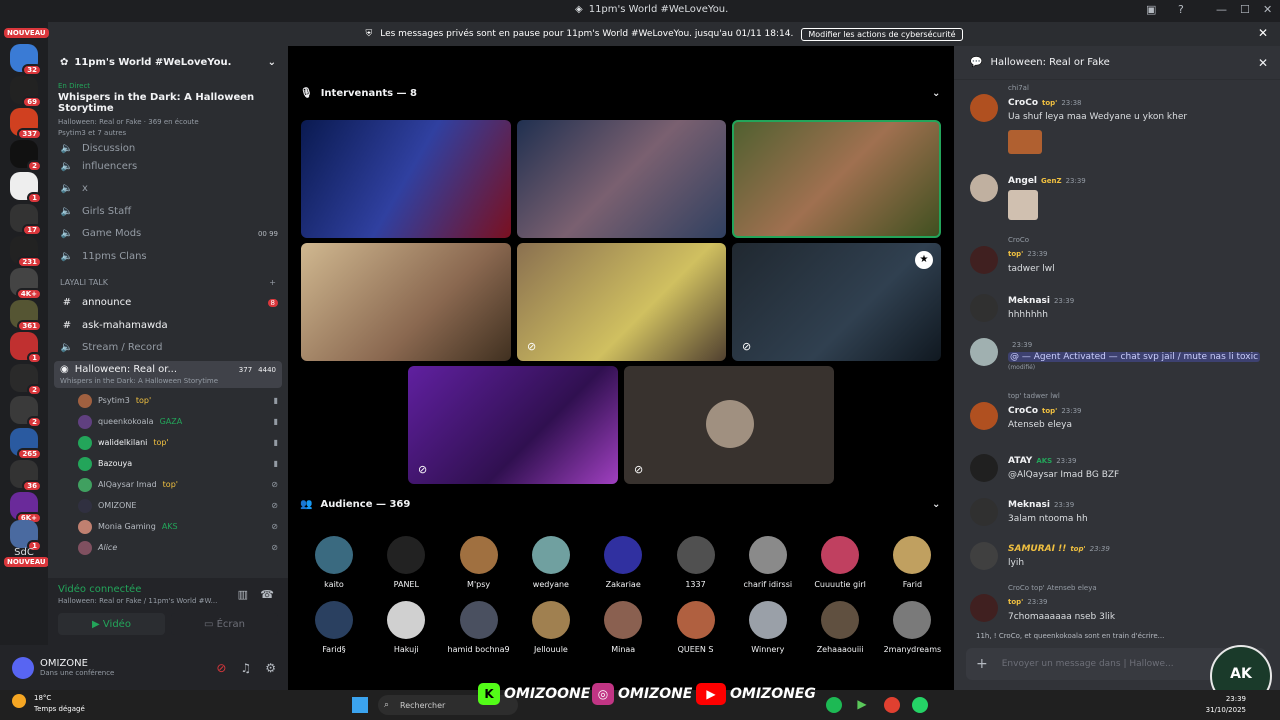 This screenshot has width=1280, height=720. Describe the element at coordinates (26, 284) in the screenshot. I see `server-icon: 4K+` at that location.